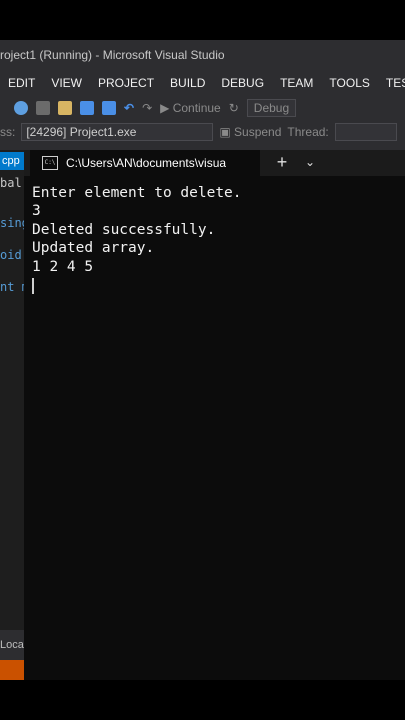  Describe the element at coordinates (271, 108) in the screenshot. I see `config-select: Debug` at that location.